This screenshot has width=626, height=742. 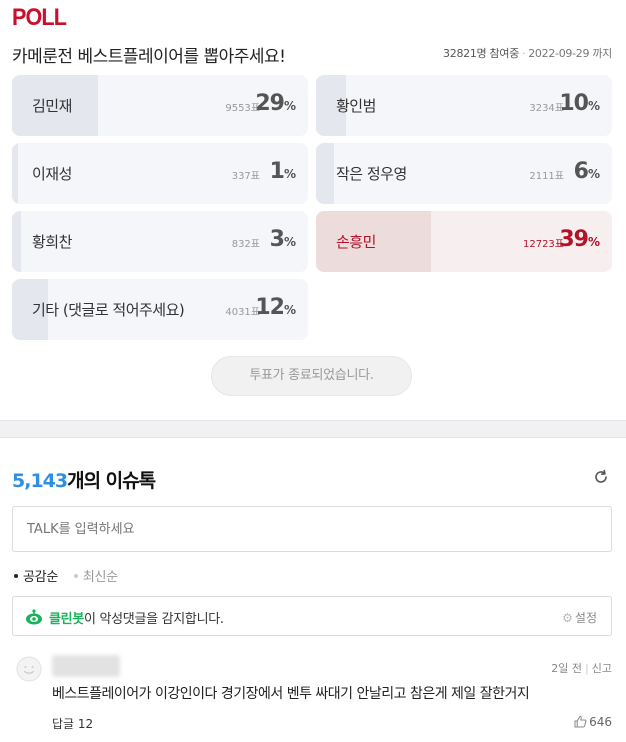 What do you see at coordinates (136, 619) in the screenshot?
I see `cleanbot-message: 클린봇이 악성댓글을 감지합니다.` at bounding box center [136, 619].